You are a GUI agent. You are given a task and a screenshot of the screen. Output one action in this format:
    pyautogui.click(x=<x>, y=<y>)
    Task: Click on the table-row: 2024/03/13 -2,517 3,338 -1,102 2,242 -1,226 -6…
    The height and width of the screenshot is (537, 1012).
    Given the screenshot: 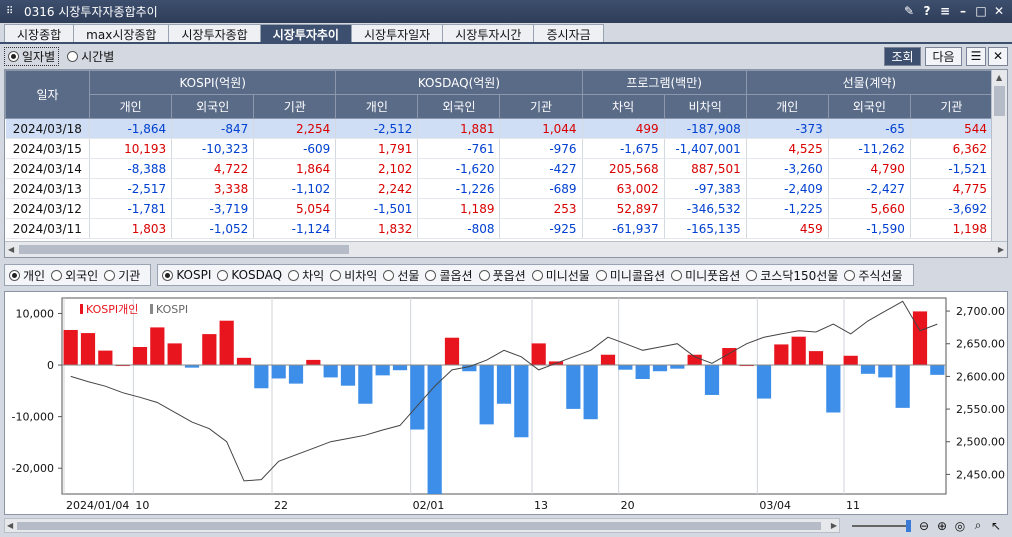 What is the action you would take?
    pyautogui.click(x=499, y=188)
    